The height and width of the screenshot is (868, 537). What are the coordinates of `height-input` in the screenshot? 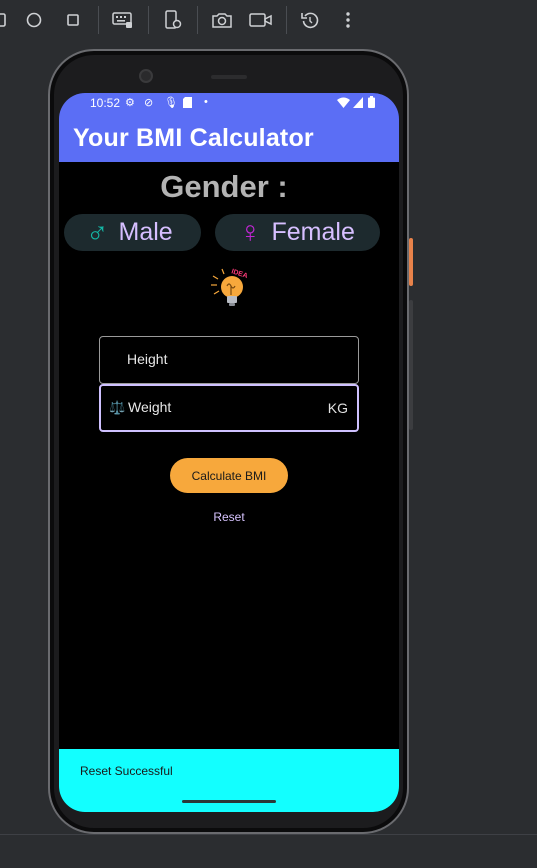 It's located at (237, 359).